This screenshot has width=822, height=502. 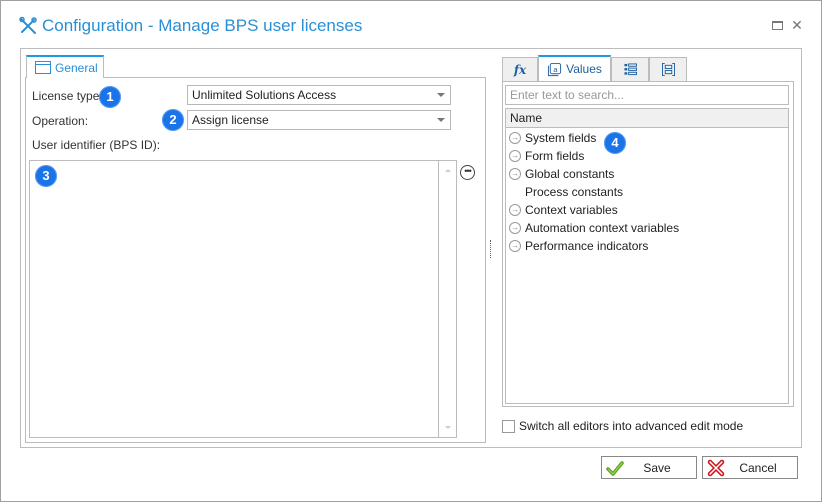 What do you see at coordinates (561, 138) in the screenshot?
I see `tree-item-label: System fields` at bounding box center [561, 138].